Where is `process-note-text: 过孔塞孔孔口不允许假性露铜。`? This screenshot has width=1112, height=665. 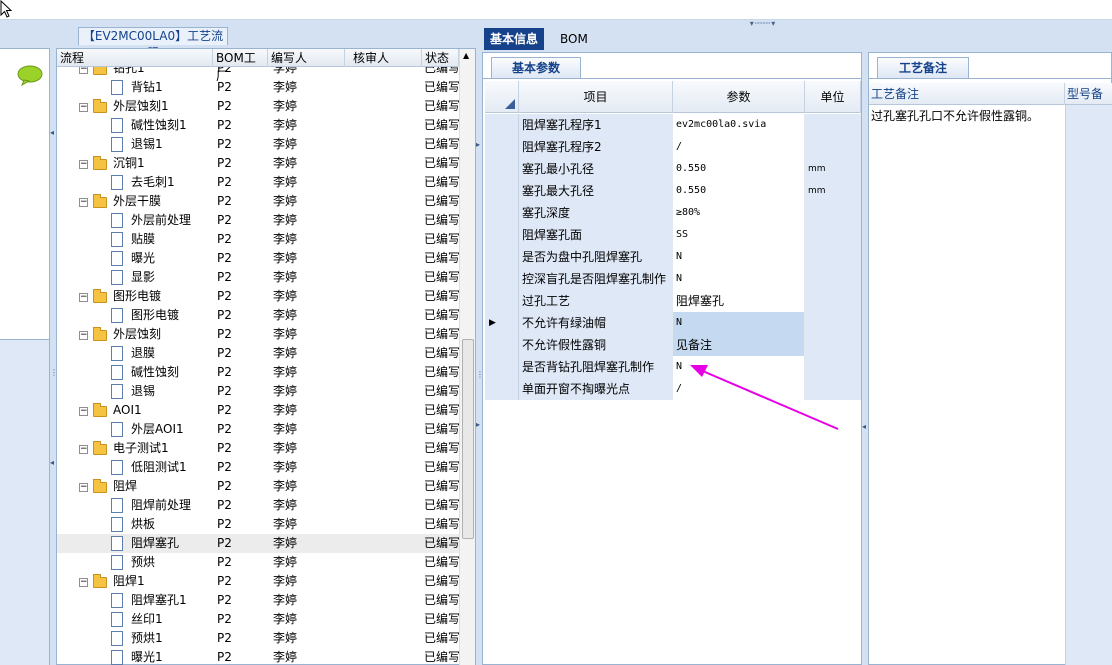 process-note-text: 过孔塞孔孔口不允许假性露铜。 is located at coordinates (955, 115).